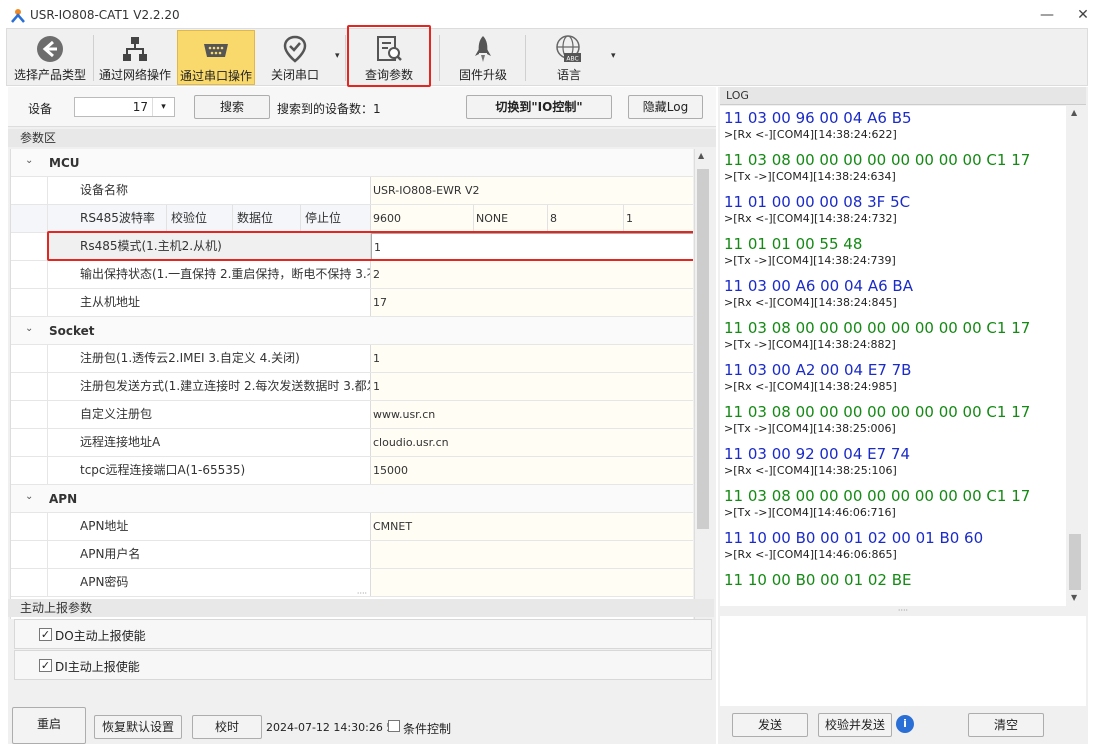 The width and height of the screenshot is (1096, 751). What do you see at coordinates (665, 107) in the screenshot?
I see `hide-log-button: 隐藏Log` at bounding box center [665, 107].